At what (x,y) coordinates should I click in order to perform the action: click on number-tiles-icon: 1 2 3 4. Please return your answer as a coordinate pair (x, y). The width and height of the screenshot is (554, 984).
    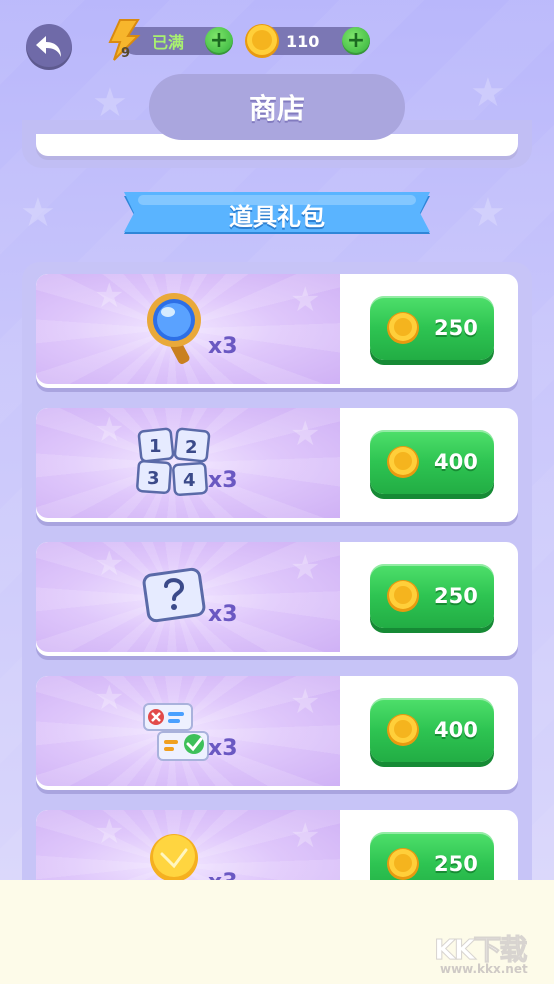
    Looking at the image, I should click on (173, 461).